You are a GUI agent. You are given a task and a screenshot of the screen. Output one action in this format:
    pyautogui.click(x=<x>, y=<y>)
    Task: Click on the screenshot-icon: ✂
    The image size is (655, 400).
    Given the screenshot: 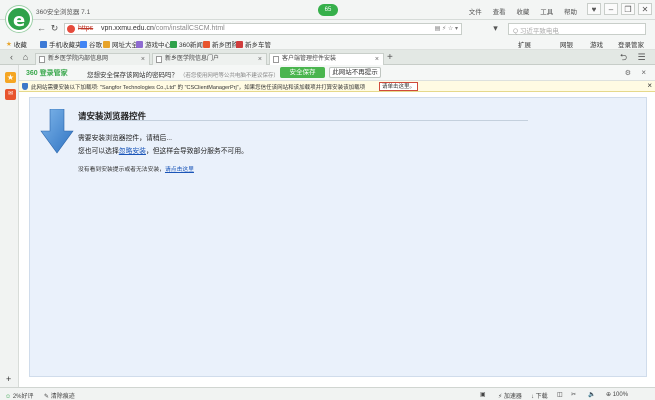 What is the action you would take?
    pyautogui.click(x=573, y=394)
    